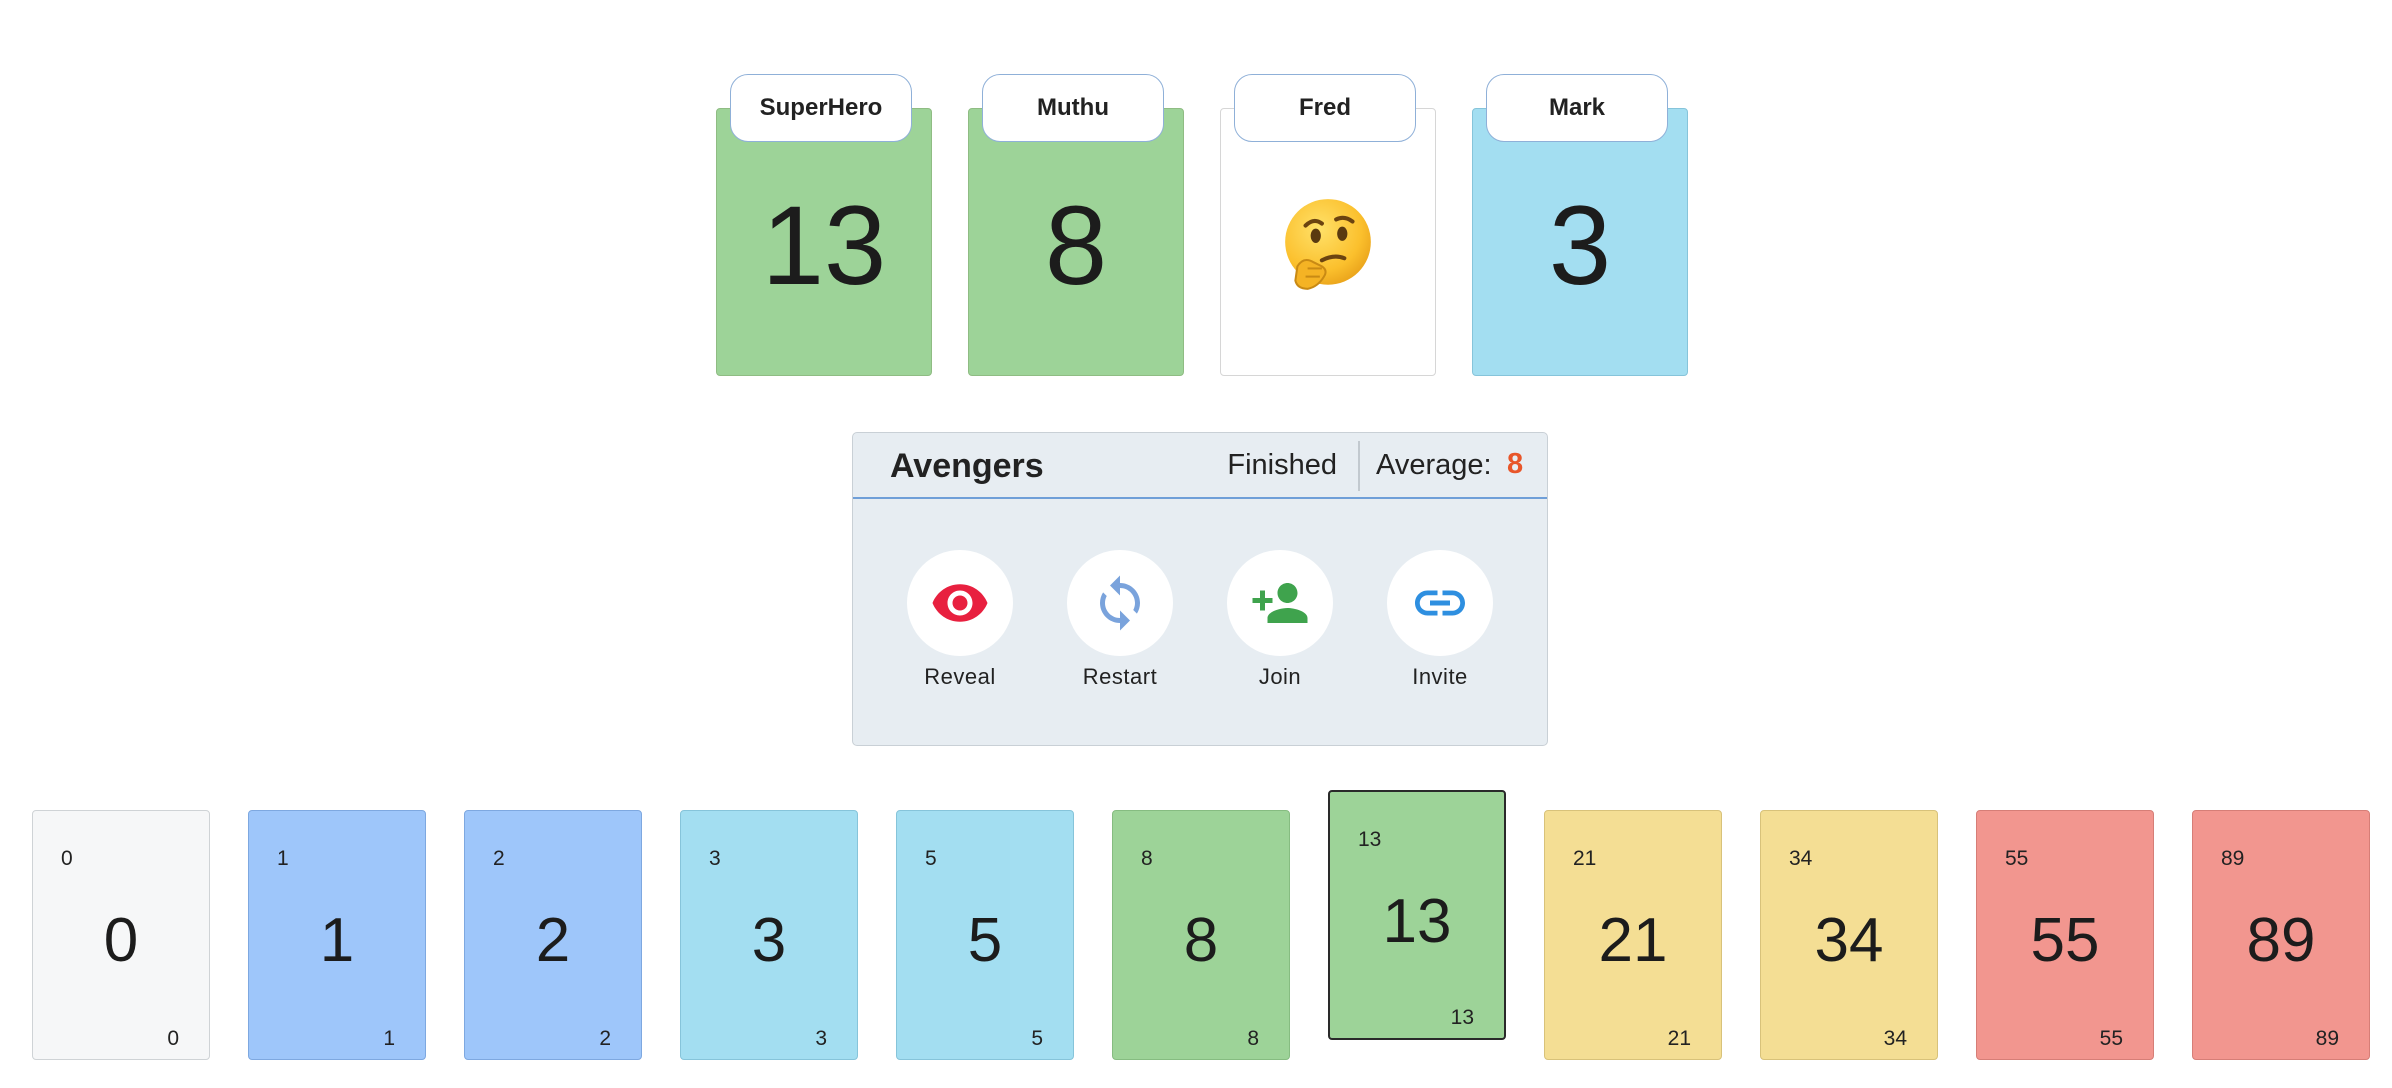  What do you see at coordinates (985, 940) in the screenshot?
I see `card-value: 5` at bounding box center [985, 940].